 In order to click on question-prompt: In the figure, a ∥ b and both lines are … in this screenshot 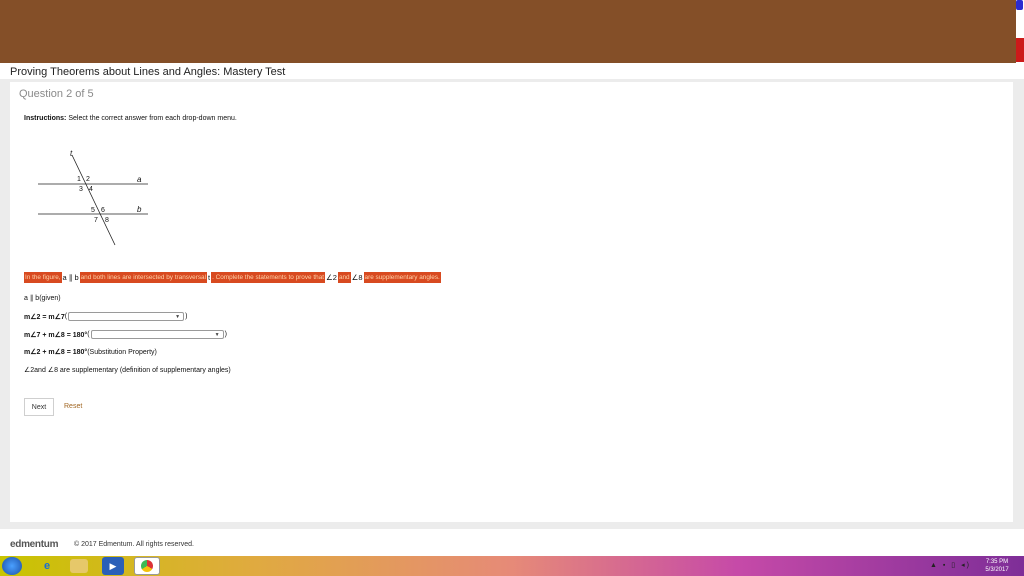, I will do `click(232, 277)`.